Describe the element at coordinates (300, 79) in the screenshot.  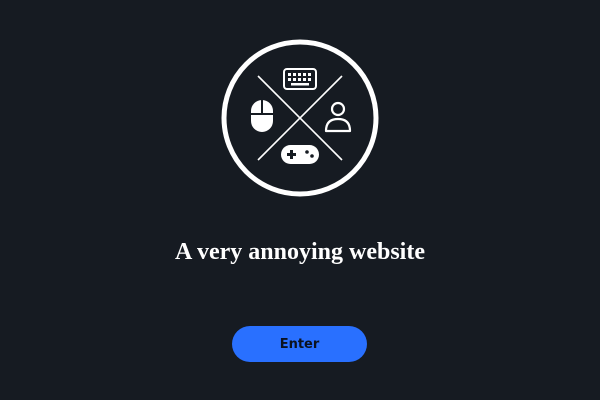
I see `keyboard-icon` at that location.